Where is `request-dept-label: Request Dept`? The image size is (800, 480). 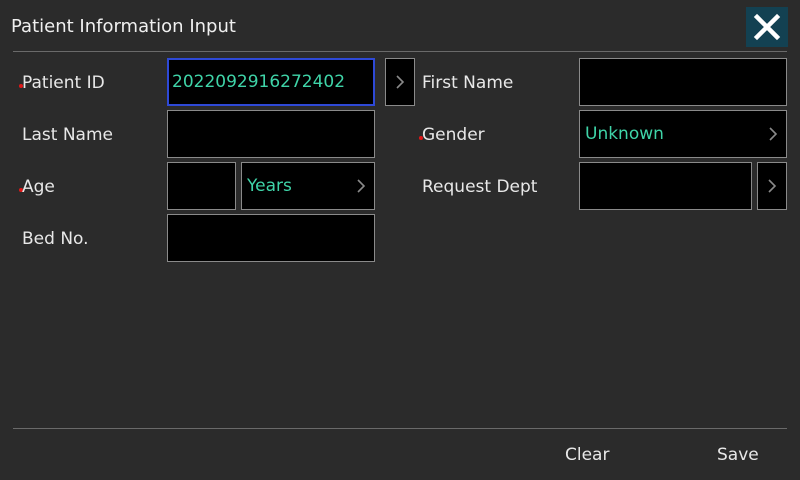 request-dept-label: Request Dept is located at coordinates (480, 187).